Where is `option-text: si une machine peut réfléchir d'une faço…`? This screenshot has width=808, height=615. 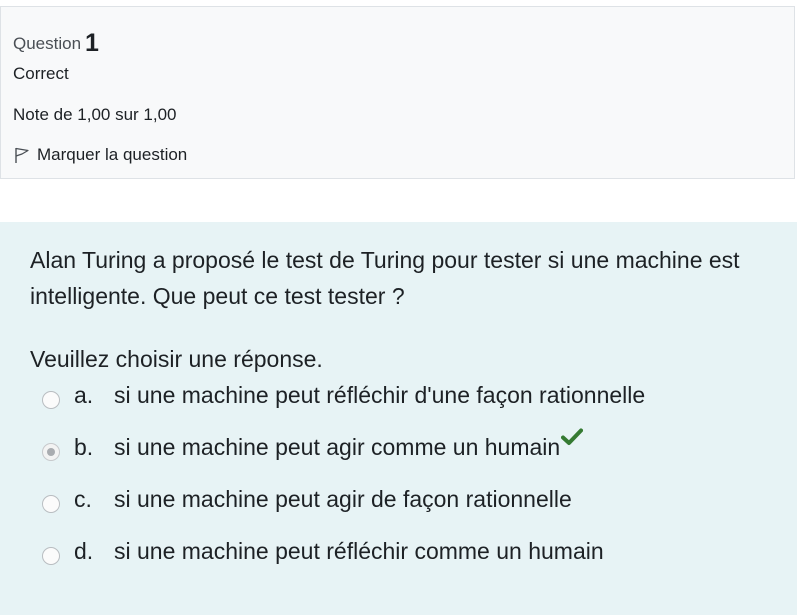 option-text: si une machine peut réfléchir d'une faço… is located at coordinates (380, 395).